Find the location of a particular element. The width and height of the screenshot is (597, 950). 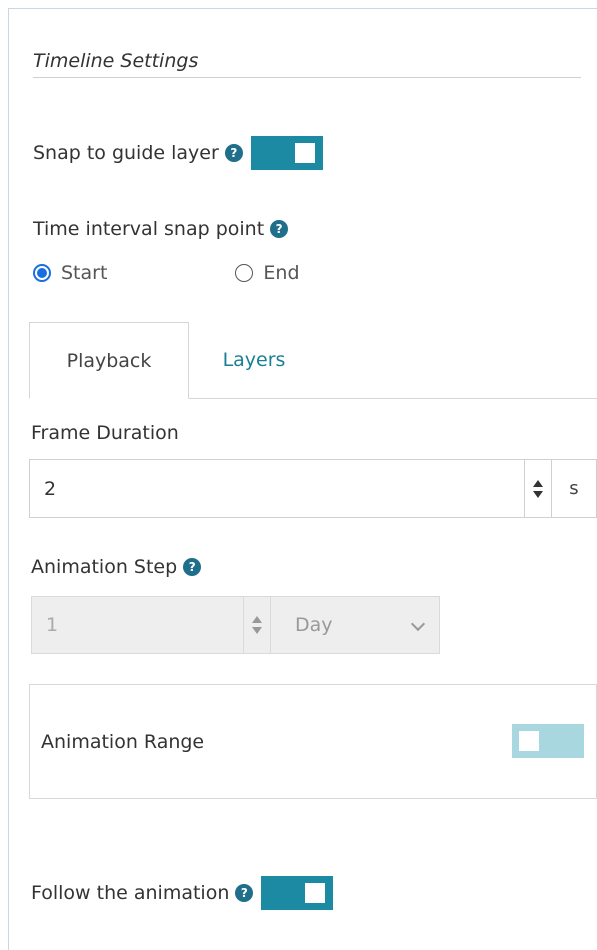

panel-border-left is located at coordinates (8, 479).